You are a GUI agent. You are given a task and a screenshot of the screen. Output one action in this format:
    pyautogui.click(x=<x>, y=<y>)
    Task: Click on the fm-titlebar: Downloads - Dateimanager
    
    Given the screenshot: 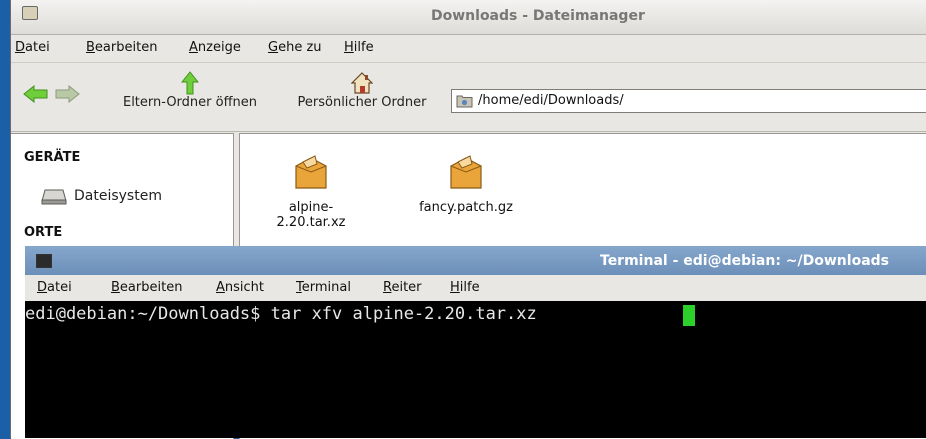 What is the action you would take?
    pyautogui.click(x=468, y=17)
    